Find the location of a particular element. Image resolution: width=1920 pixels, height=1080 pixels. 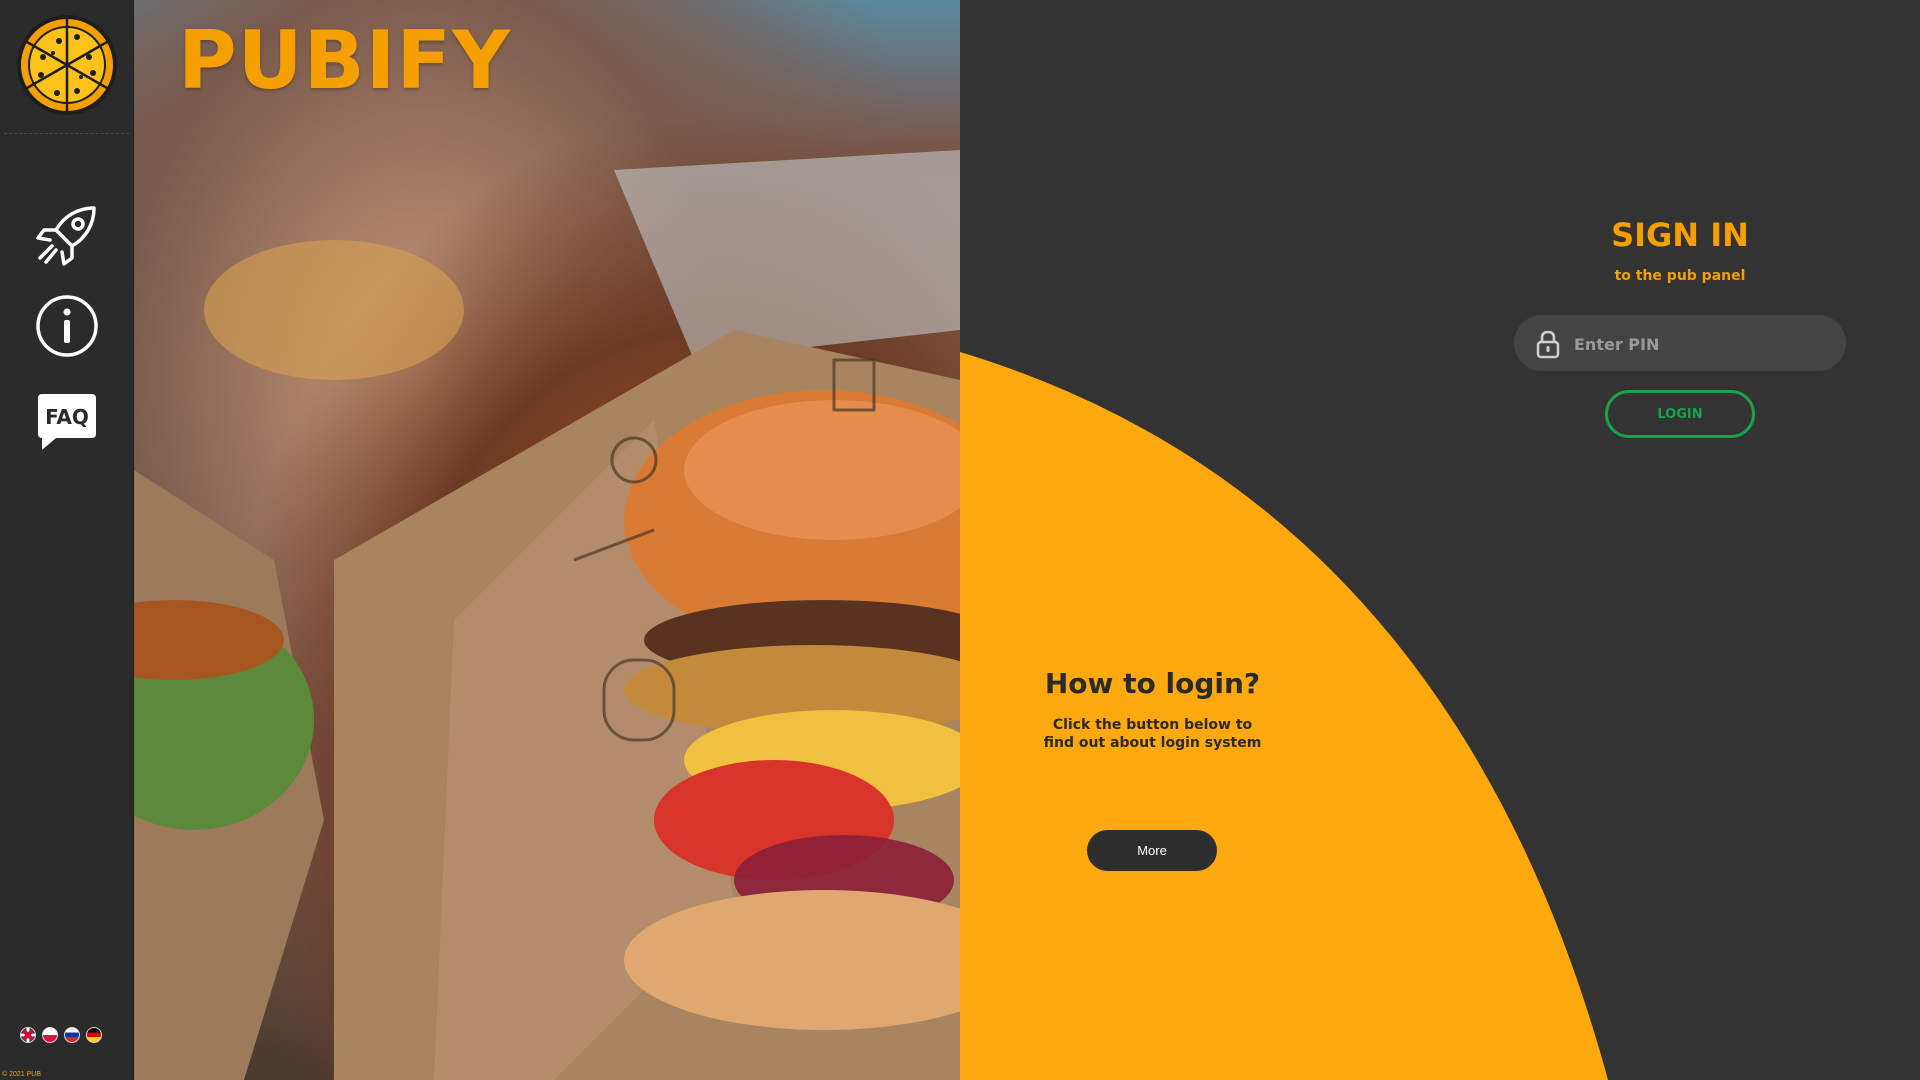

flag-en-icon is located at coordinates (28, 1035).